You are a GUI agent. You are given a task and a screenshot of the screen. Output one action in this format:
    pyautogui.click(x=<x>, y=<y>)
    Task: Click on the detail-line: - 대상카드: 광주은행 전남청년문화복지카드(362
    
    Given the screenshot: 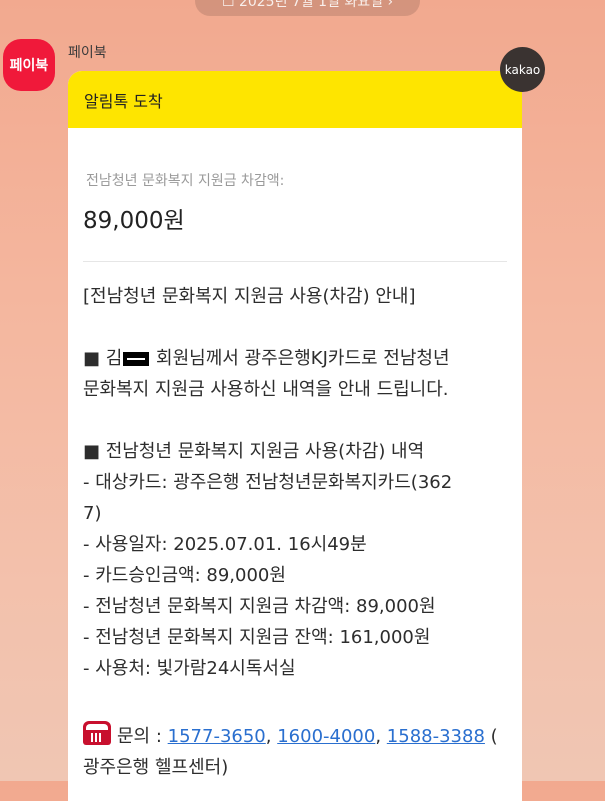 What is the action you would take?
    pyautogui.click(x=268, y=482)
    